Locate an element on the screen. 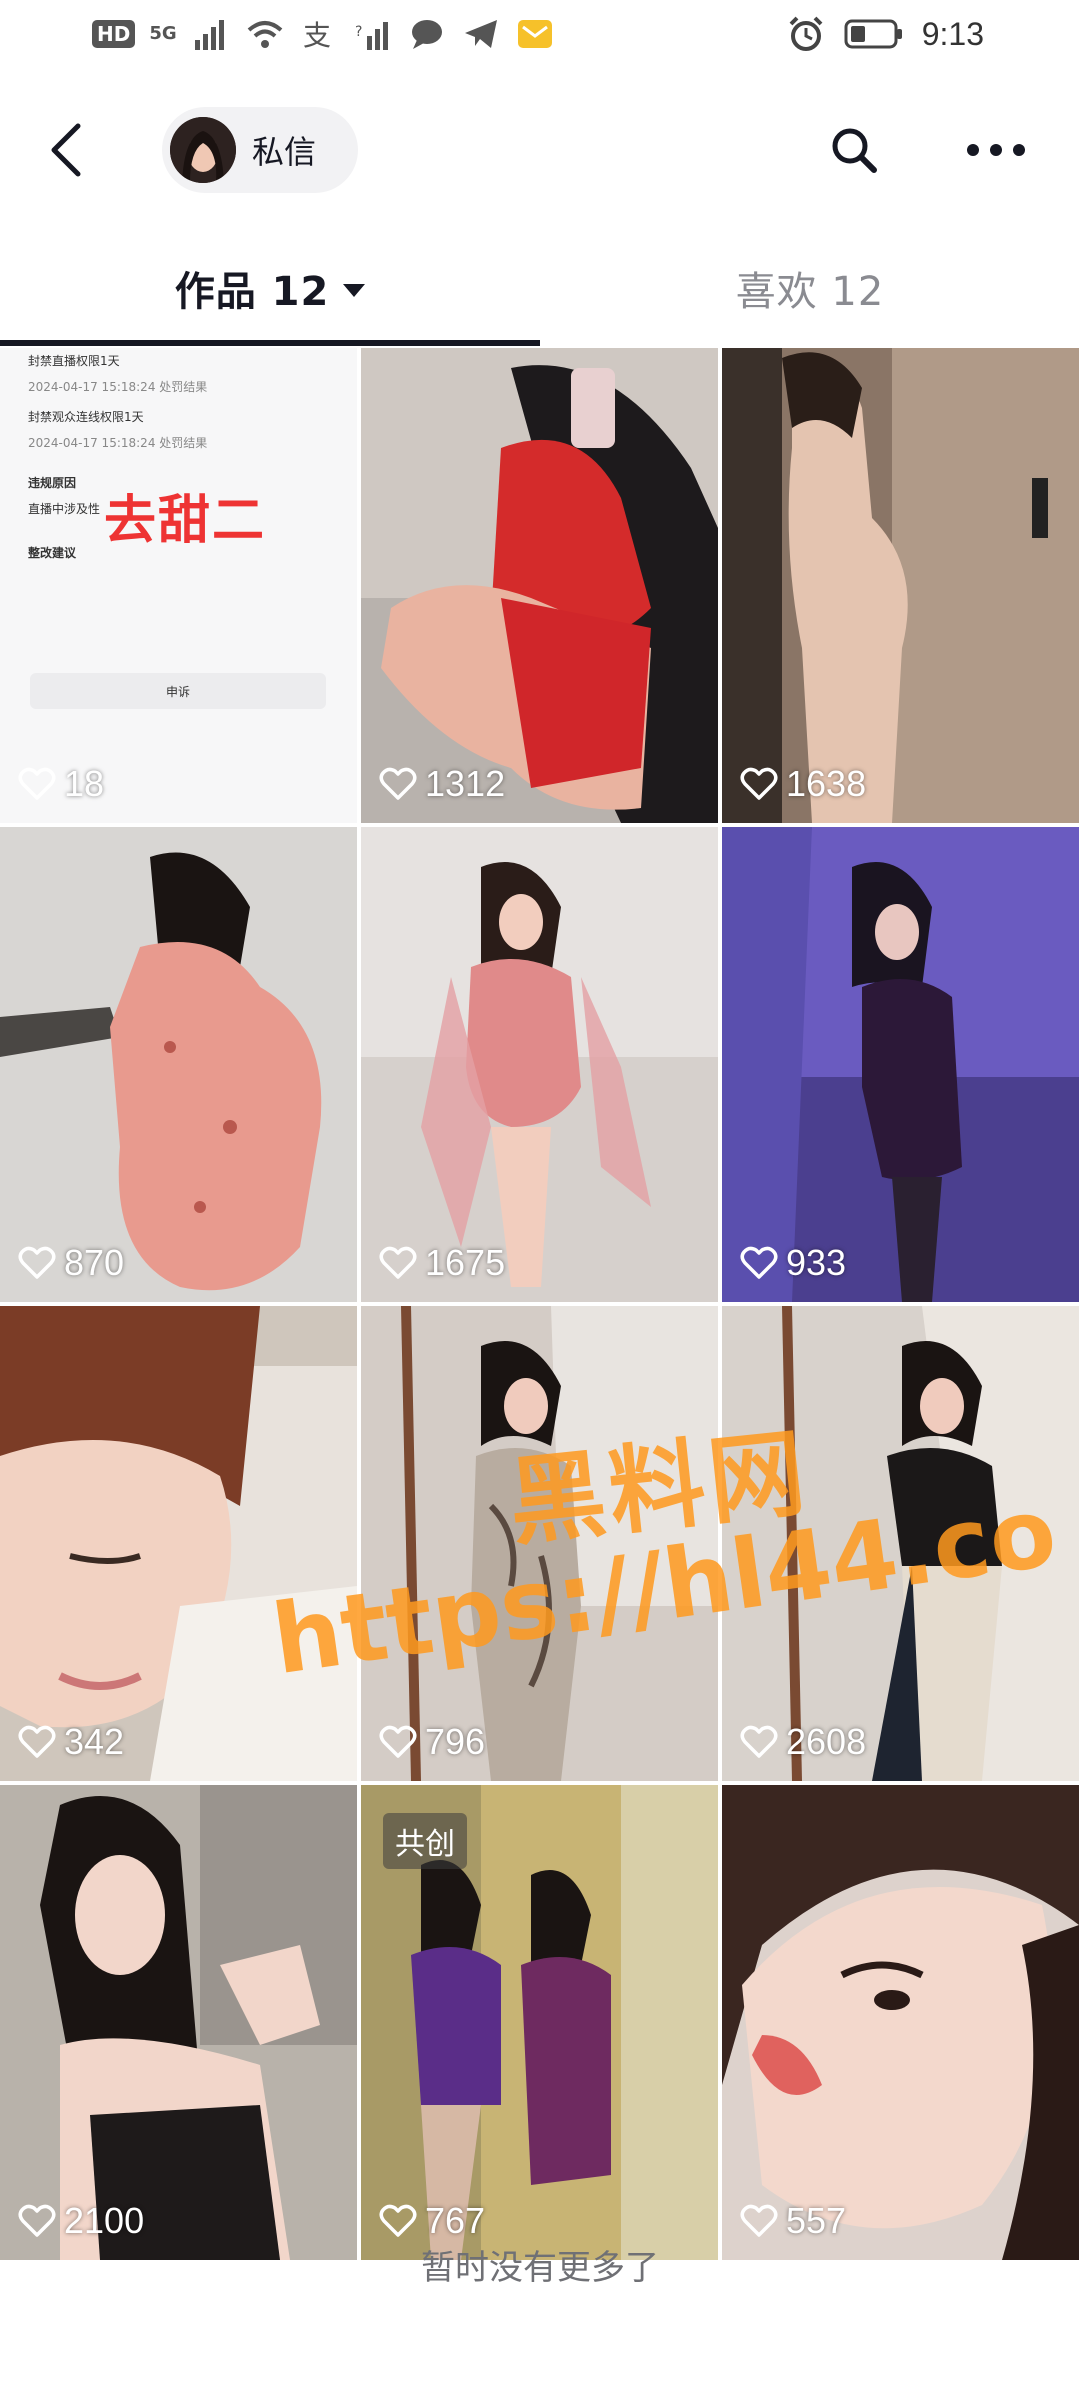  profile-tabs: 作品 12 喜欢 12 is located at coordinates (540, 289).